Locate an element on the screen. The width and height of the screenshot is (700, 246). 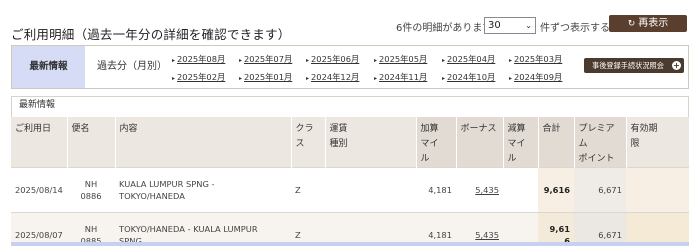
col-header-flight: 便名 is located at coordinates (91, 142).